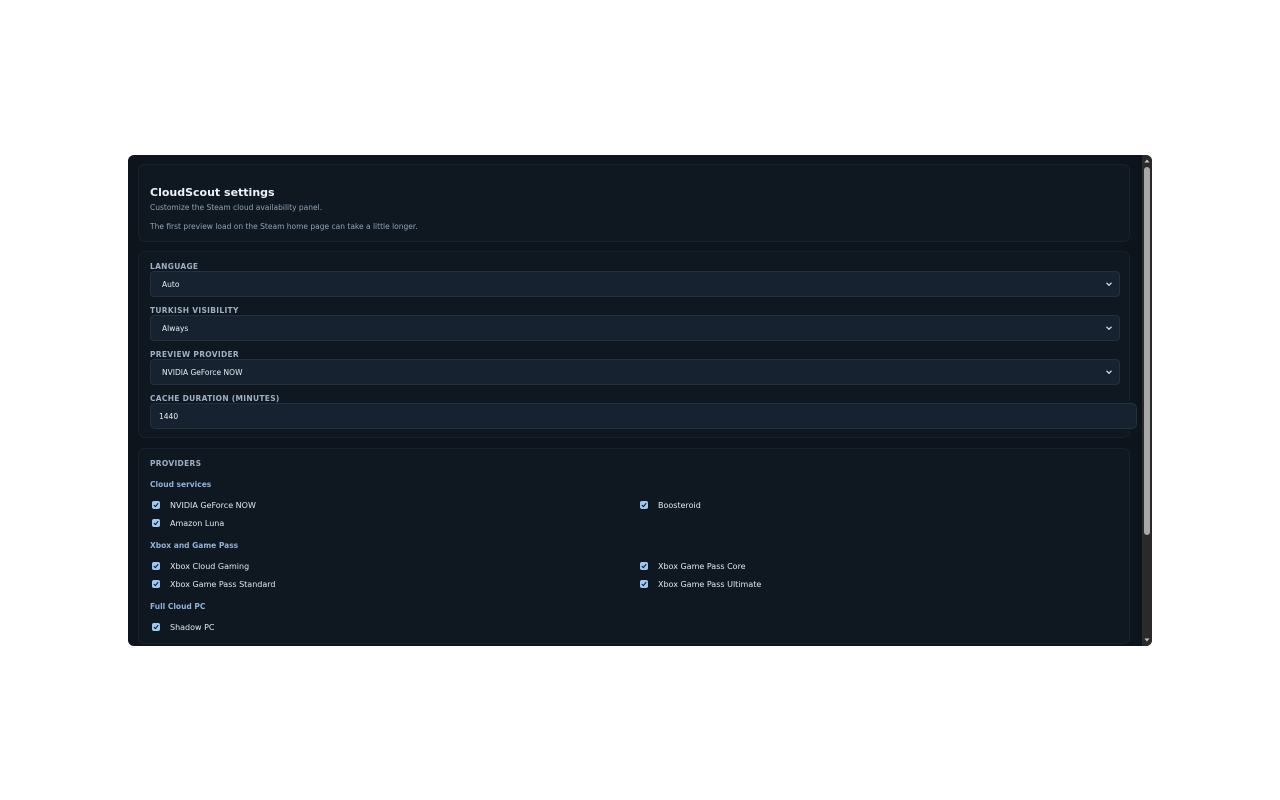  What do you see at coordinates (194, 310) in the screenshot?
I see `turkish-visibility-label: TURKISH VISIBILITY` at bounding box center [194, 310].